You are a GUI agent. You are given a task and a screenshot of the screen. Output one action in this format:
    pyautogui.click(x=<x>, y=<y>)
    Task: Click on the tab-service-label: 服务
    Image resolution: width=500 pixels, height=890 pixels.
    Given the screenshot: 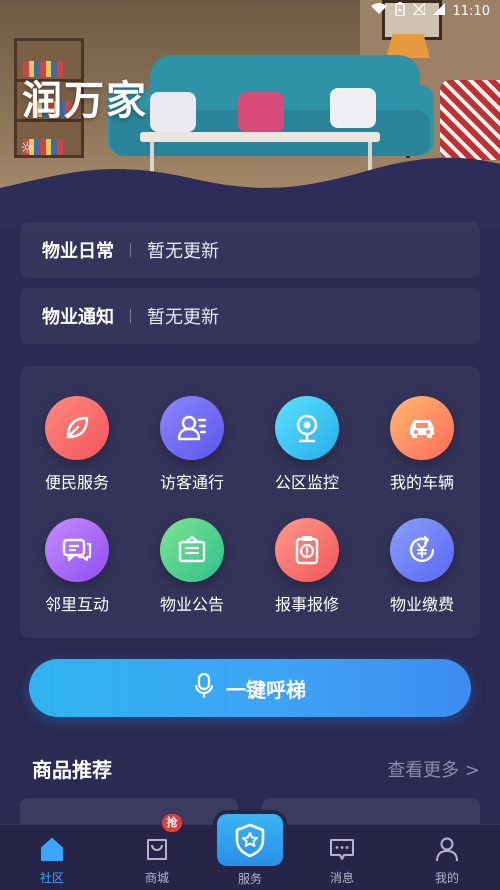 What is the action you would take?
    pyautogui.click(x=249, y=879)
    